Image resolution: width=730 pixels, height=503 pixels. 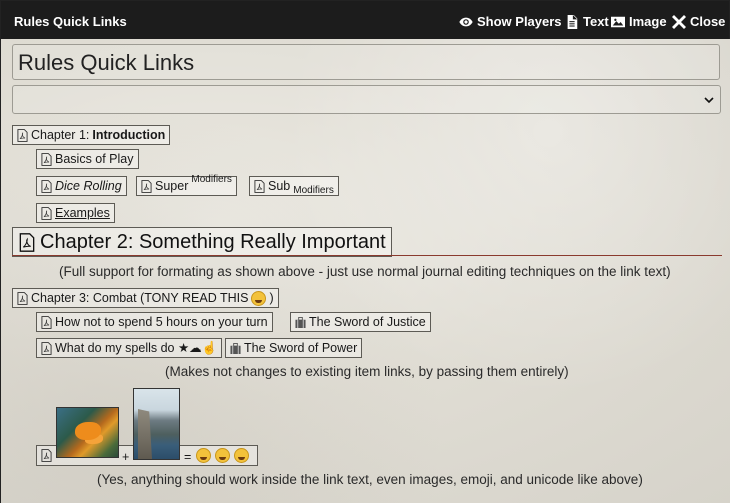 I want to click on chapter-2-label: Chapter 2: Something Really Important, so click(x=213, y=241).